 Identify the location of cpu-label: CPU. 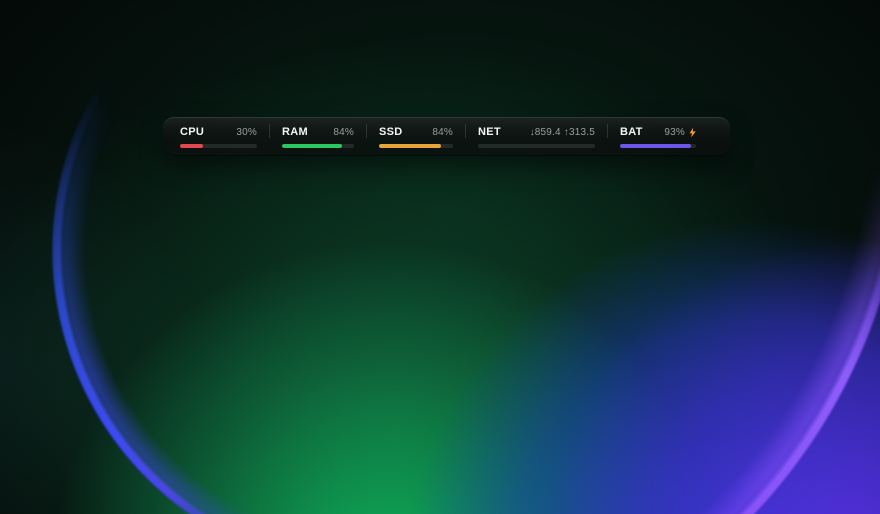
(192, 131).